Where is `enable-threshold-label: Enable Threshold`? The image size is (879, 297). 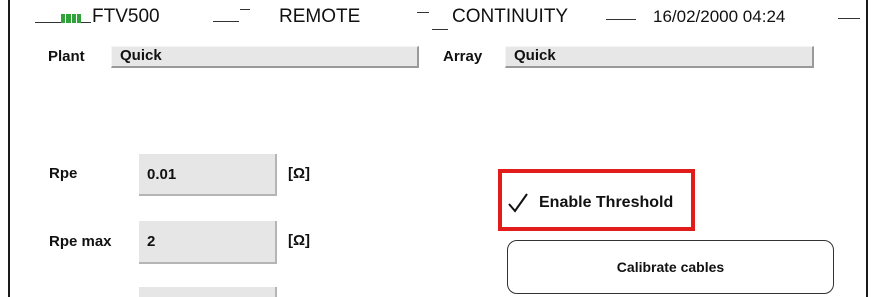 enable-threshold-label: Enable Threshold is located at coordinates (606, 203).